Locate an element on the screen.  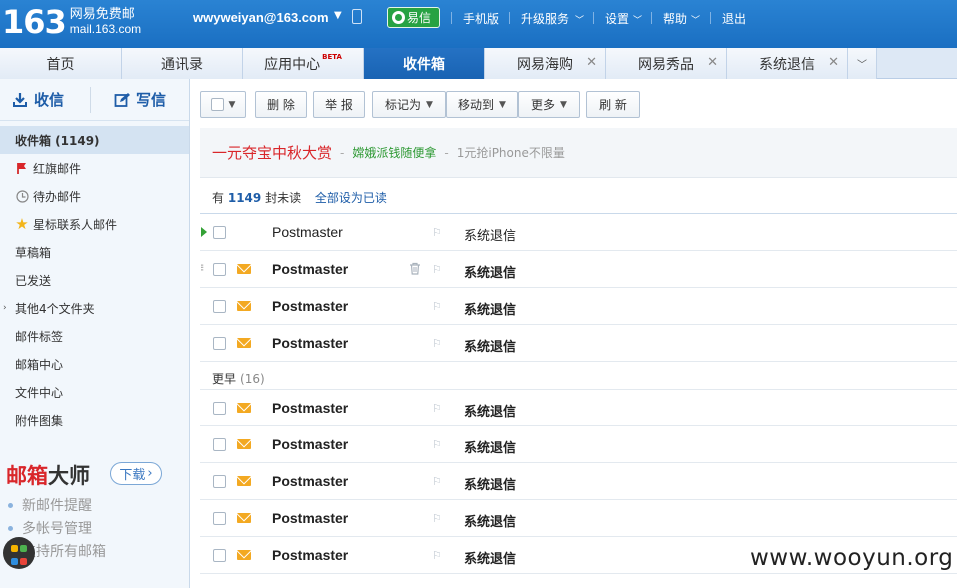
report-button: 举 报 is located at coordinates (339, 104).